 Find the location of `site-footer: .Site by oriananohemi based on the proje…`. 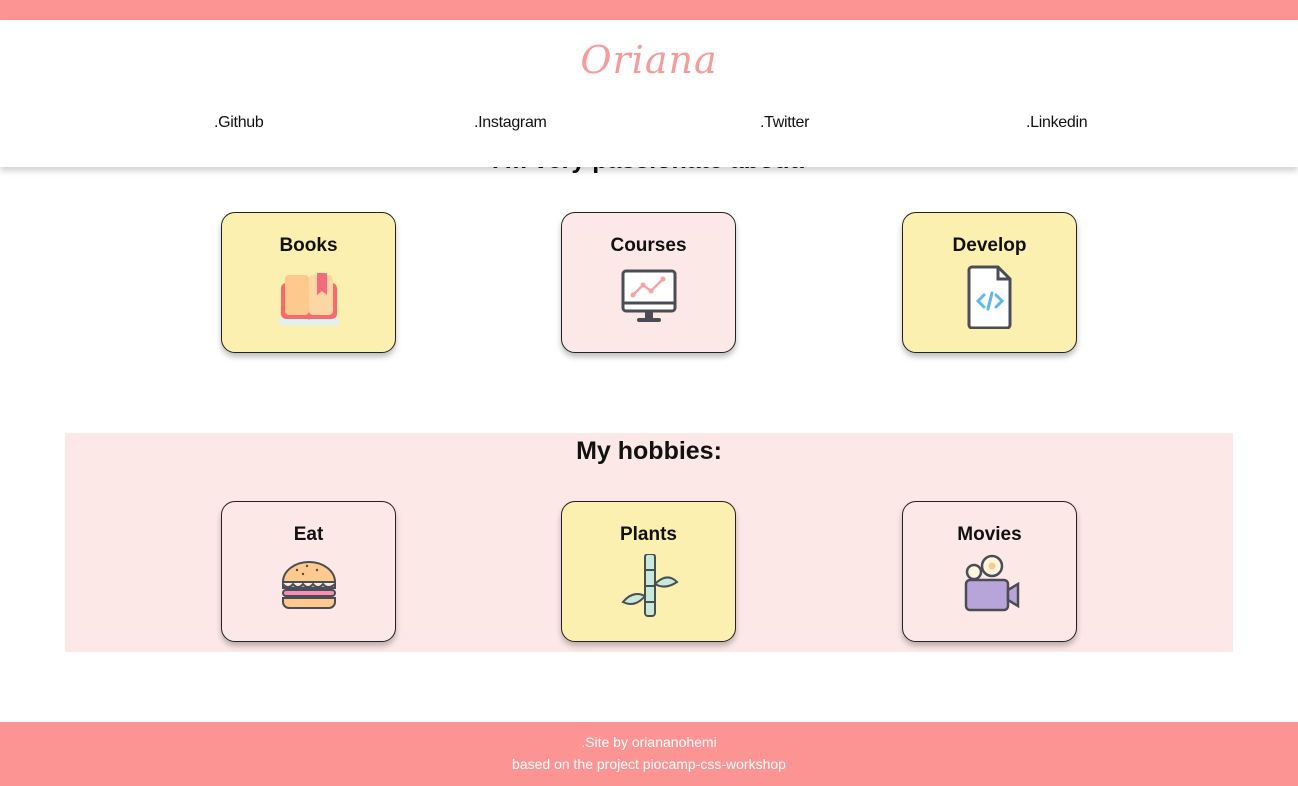

site-footer: .Site by oriananohemi based on the proje… is located at coordinates (649, 754).